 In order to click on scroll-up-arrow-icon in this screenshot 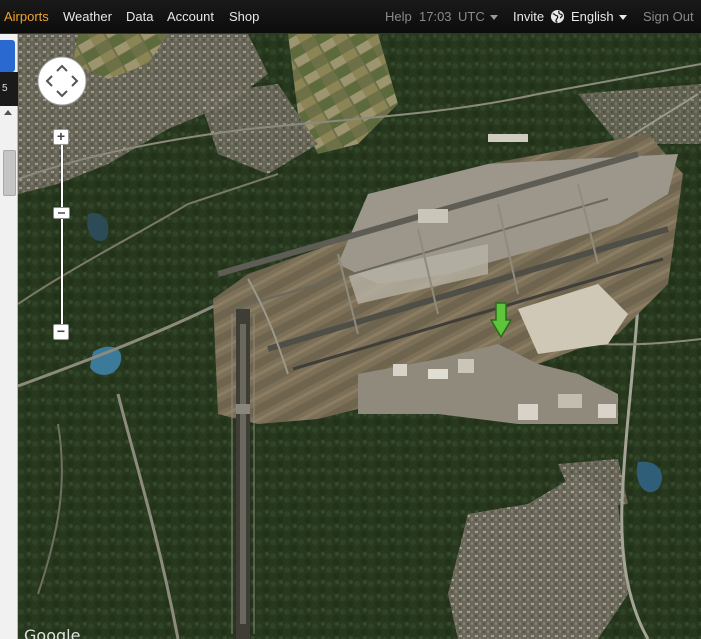, I will do `click(8, 112)`.